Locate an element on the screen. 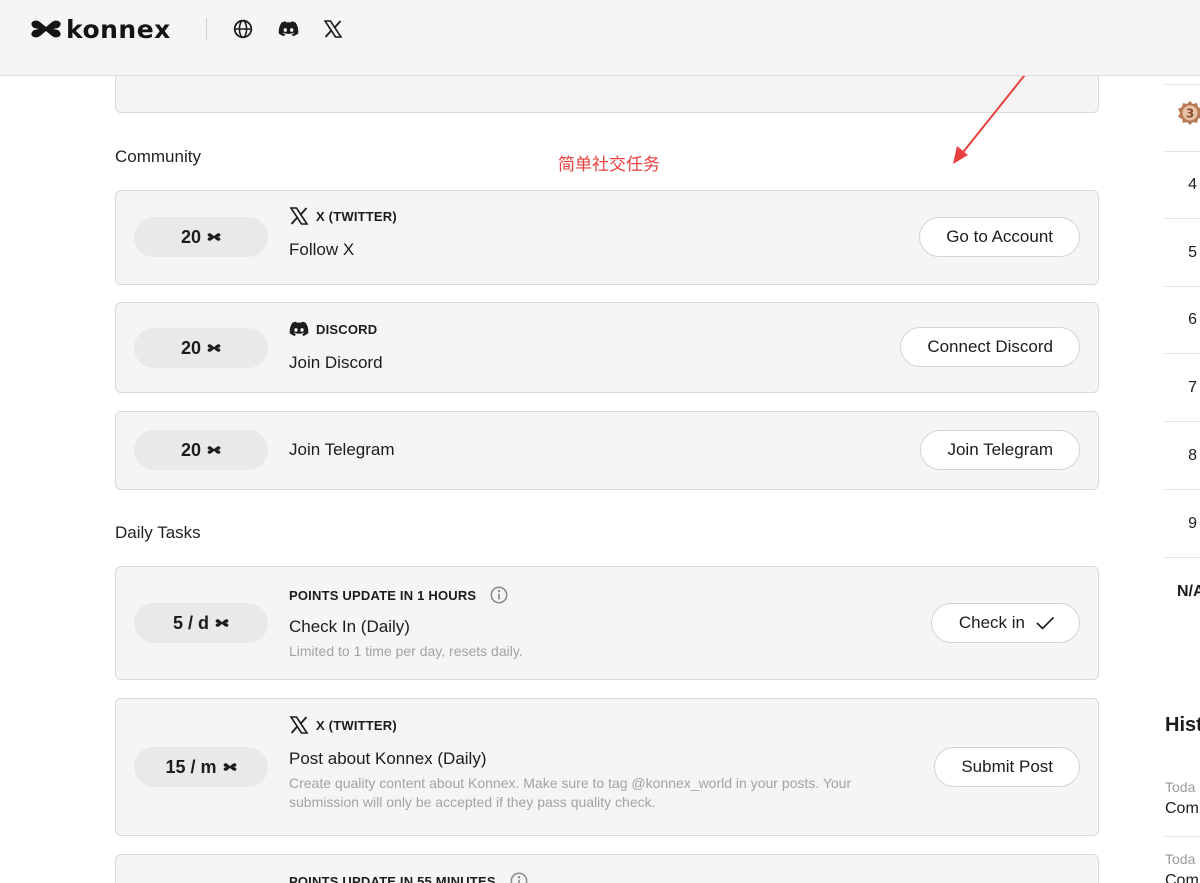 This screenshot has width=1200, height=883. connect-discord-button: Connect Discord is located at coordinates (990, 347).